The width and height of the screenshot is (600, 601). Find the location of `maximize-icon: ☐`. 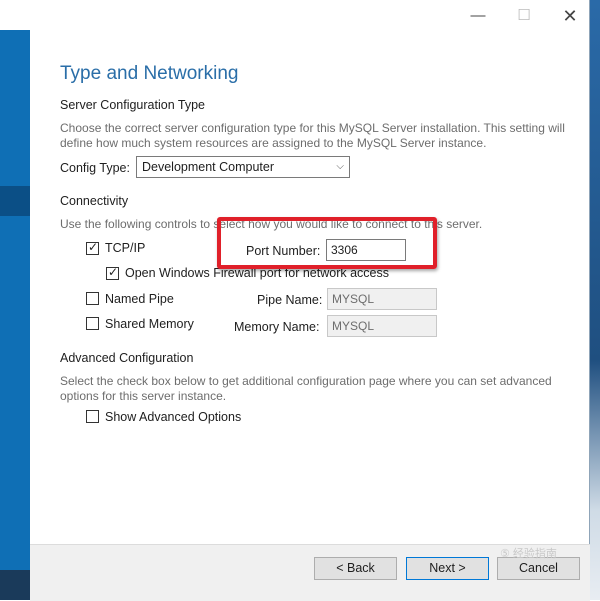

maximize-icon: ☐ is located at coordinates (524, 16).